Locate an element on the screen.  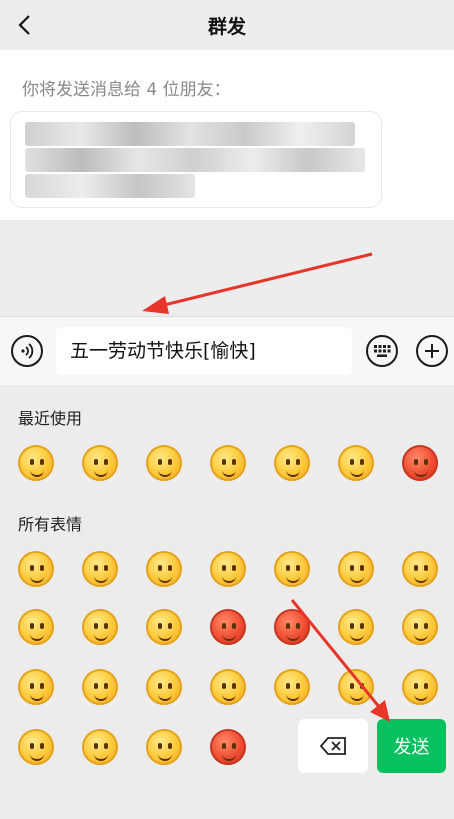
plus-button is located at coordinates (432, 351).